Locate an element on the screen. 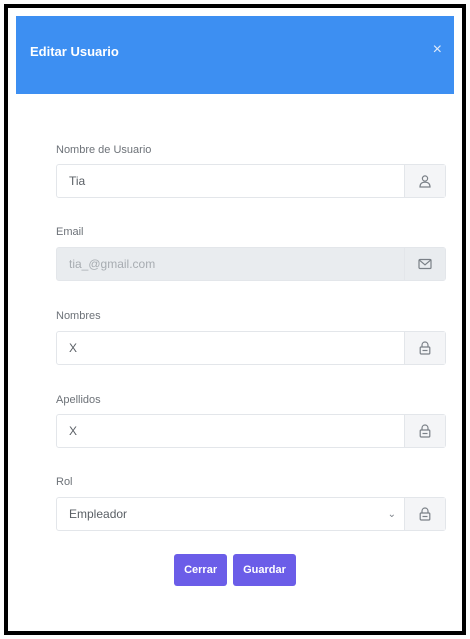 This screenshot has height=639, width=470. modal-title: Editar Usuario is located at coordinates (74, 51).